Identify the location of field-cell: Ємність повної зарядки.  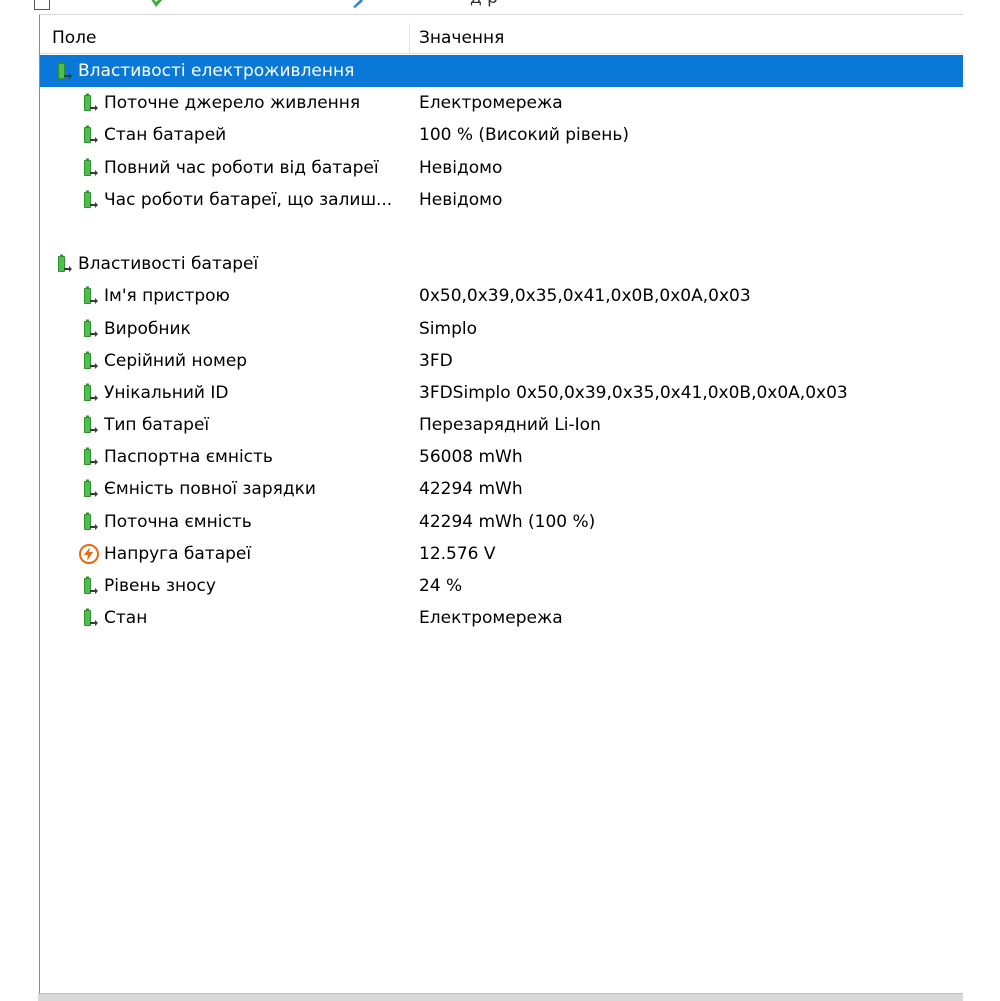
(200, 489).